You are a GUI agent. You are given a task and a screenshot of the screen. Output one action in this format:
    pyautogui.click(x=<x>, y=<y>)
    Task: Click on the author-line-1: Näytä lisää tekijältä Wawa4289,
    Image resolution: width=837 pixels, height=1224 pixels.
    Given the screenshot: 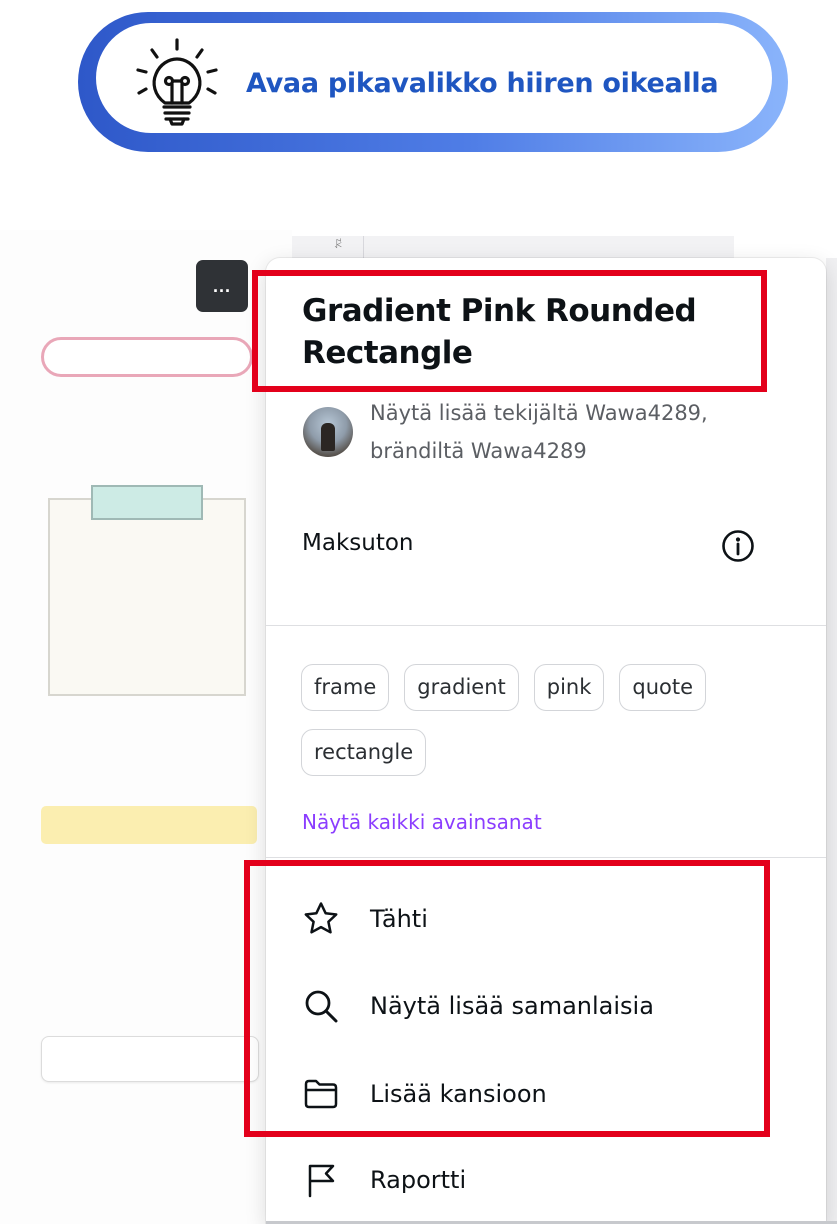 What is the action you would take?
    pyautogui.click(x=580, y=413)
    